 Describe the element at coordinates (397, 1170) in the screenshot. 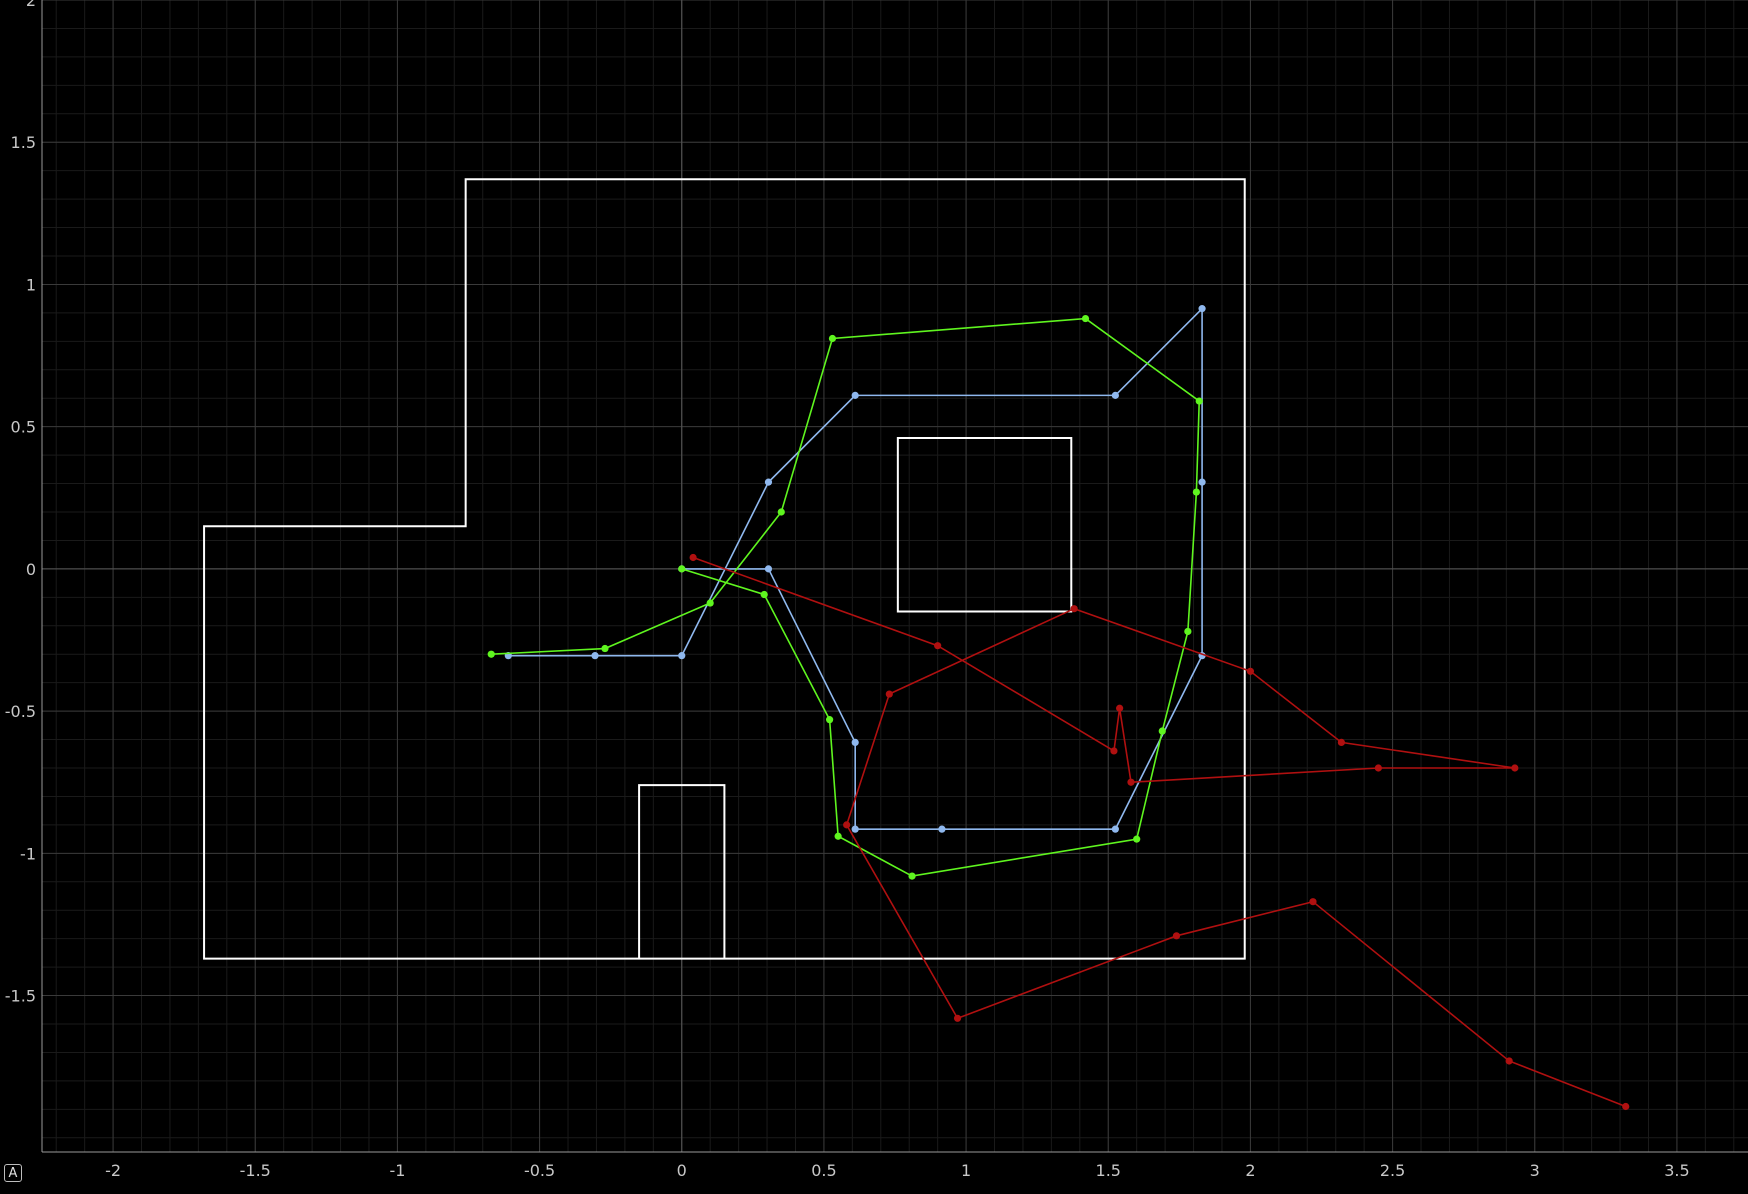

I see `x-tick-label: -1` at that location.